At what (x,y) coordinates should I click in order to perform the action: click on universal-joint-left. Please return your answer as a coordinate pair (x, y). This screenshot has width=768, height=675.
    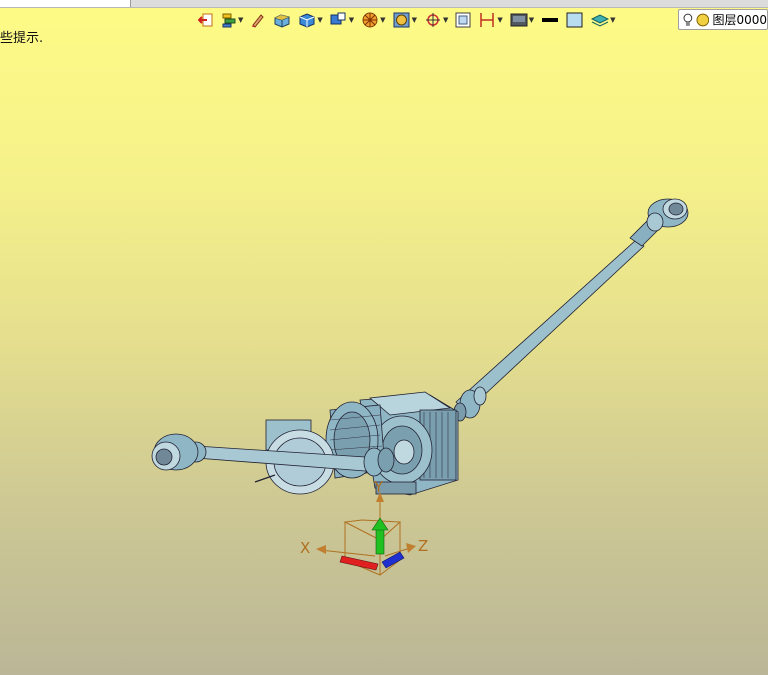
    Looking at the image, I should click on (179, 452).